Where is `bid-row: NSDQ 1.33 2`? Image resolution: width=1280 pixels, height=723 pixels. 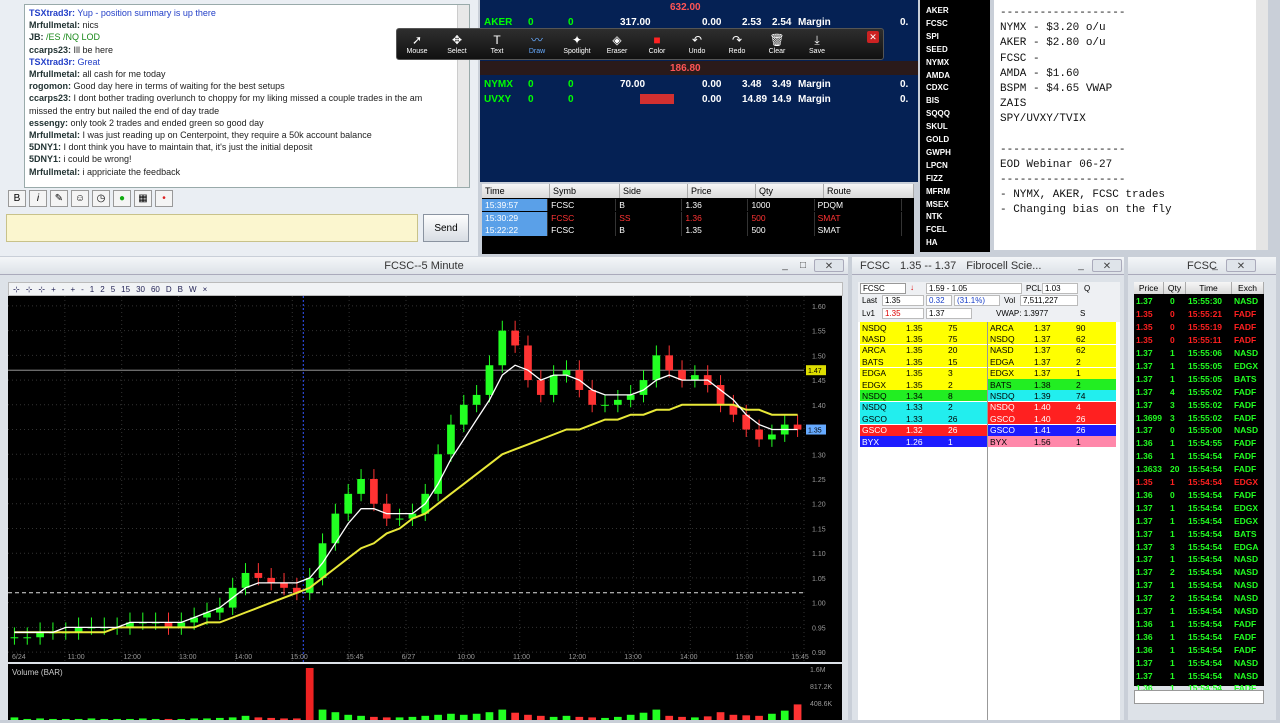
bid-row: NSDQ 1.33 2 is located at coordinates (924, 407).